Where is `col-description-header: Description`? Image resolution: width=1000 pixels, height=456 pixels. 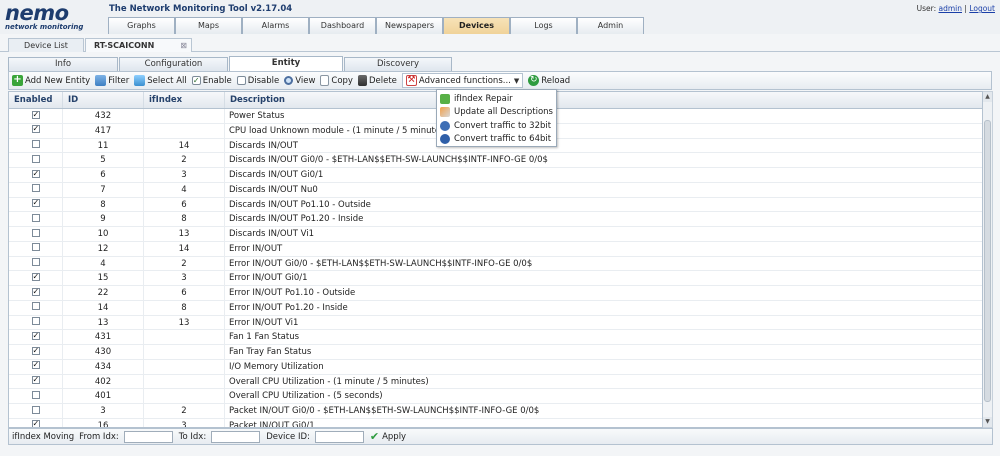
col-description-header: Description is located at coordinates (603, 100).